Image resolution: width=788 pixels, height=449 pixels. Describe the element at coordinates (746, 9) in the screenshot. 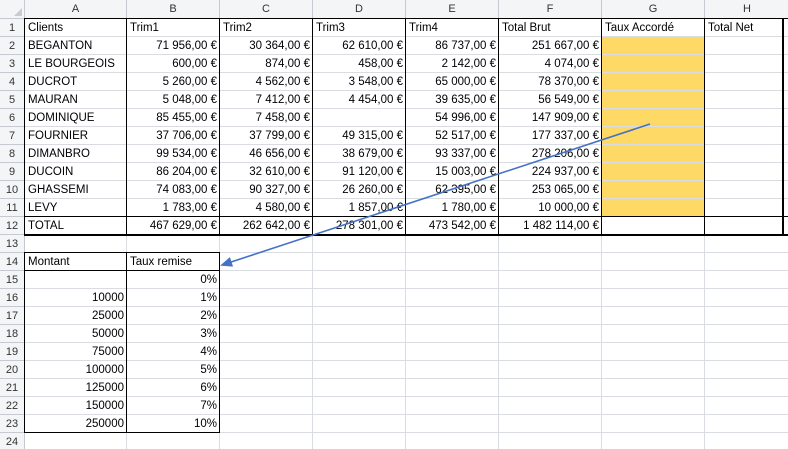

I see `column-header-h: H` at that location.